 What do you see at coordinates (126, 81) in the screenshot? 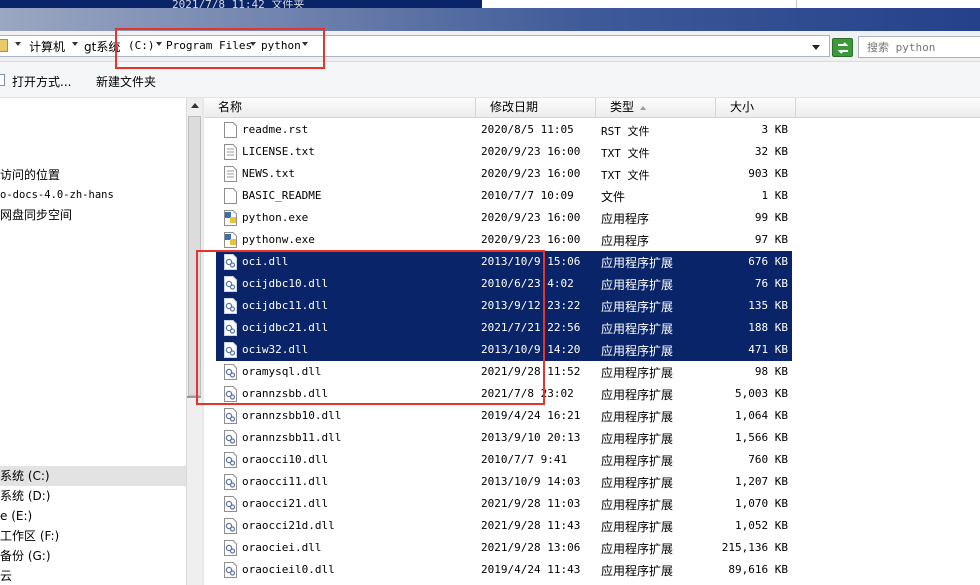
I see `new-folder-button: 新建文件夹` at bounding box center [126, 81].